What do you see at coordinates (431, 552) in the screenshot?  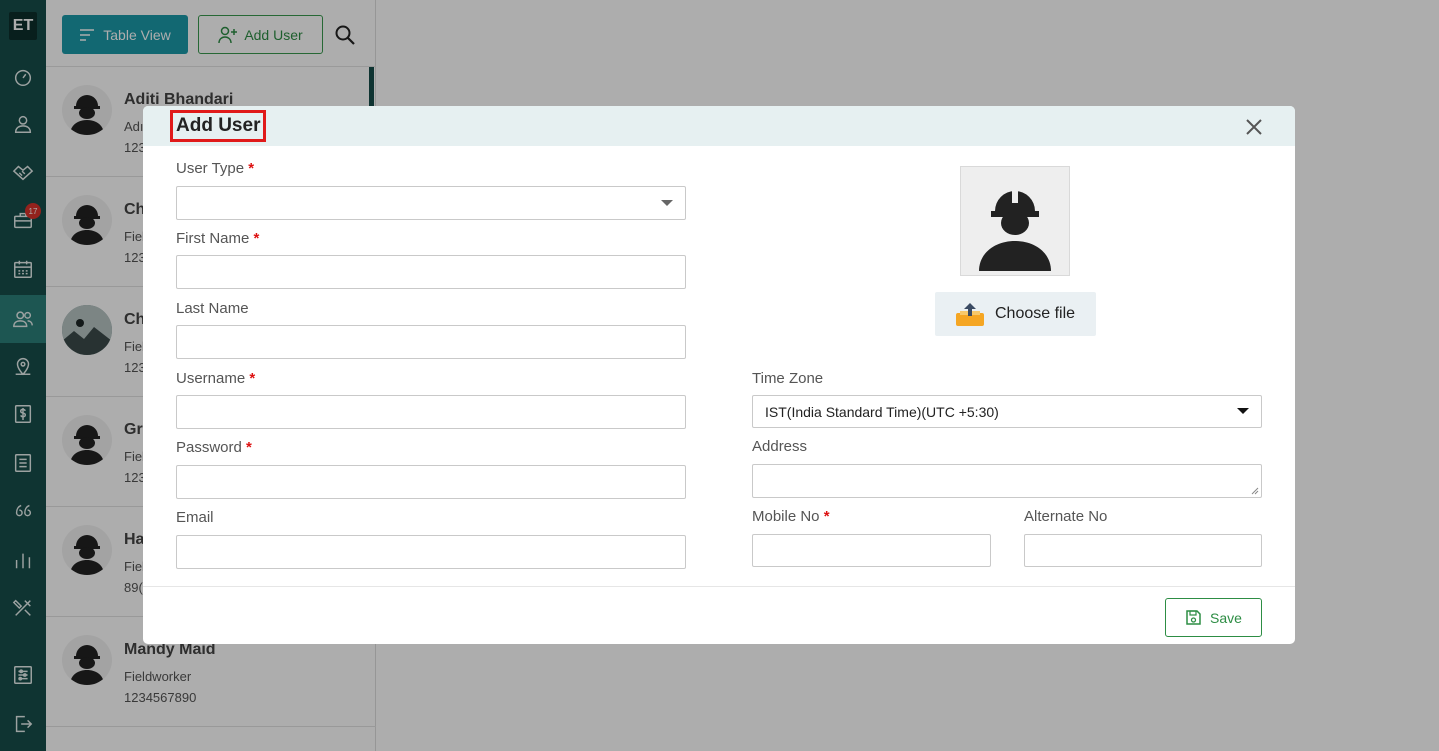 I see `email-field` at bounding box center [431, 552].